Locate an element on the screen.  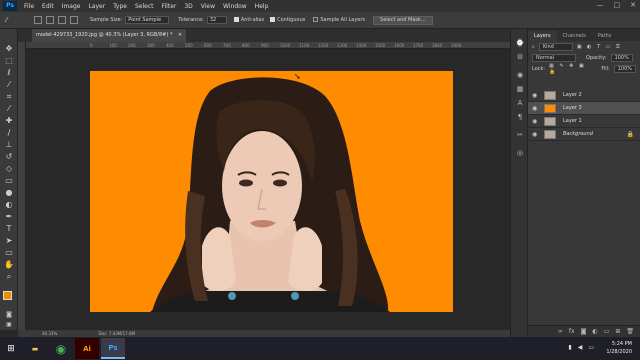
fill-input: 100% is located at coordinates (624, 68).